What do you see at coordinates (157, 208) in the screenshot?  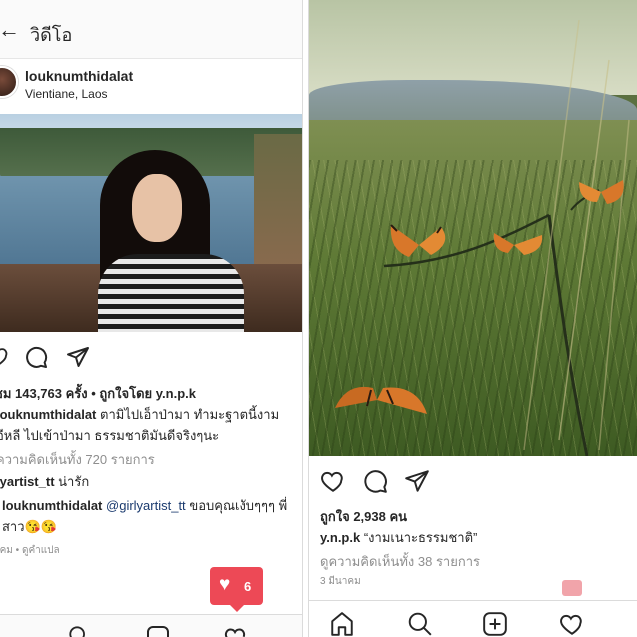 I see `photo-person-face` at bounding box center [157, 208].